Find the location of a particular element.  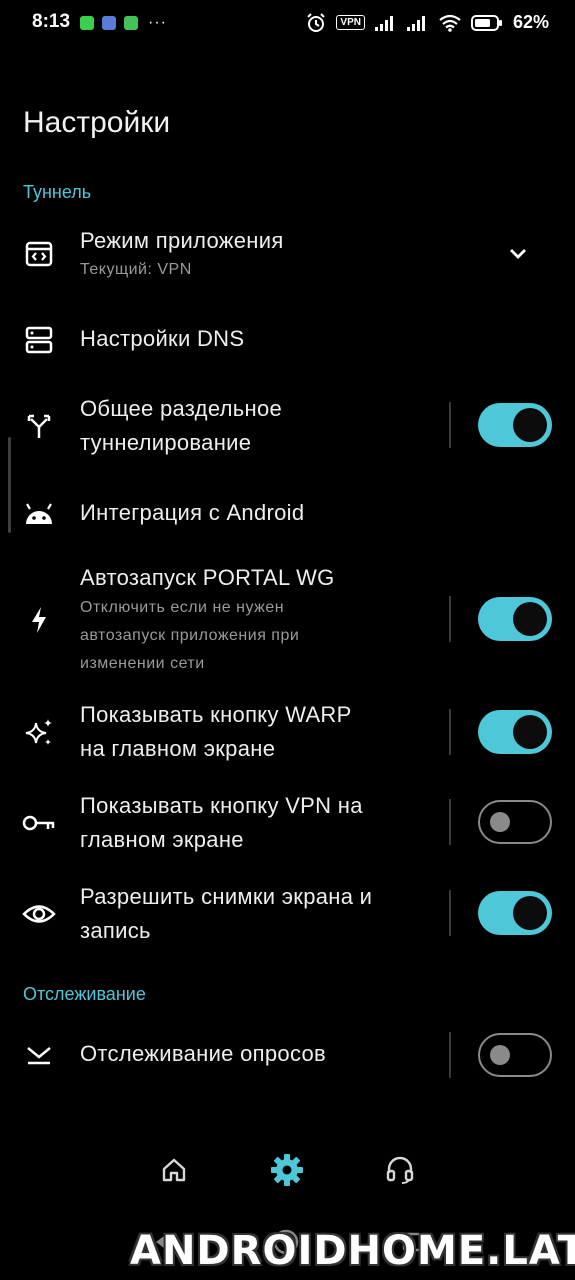

setting-subtitle-line3: изменении сети is located at coordinates (142, 663).